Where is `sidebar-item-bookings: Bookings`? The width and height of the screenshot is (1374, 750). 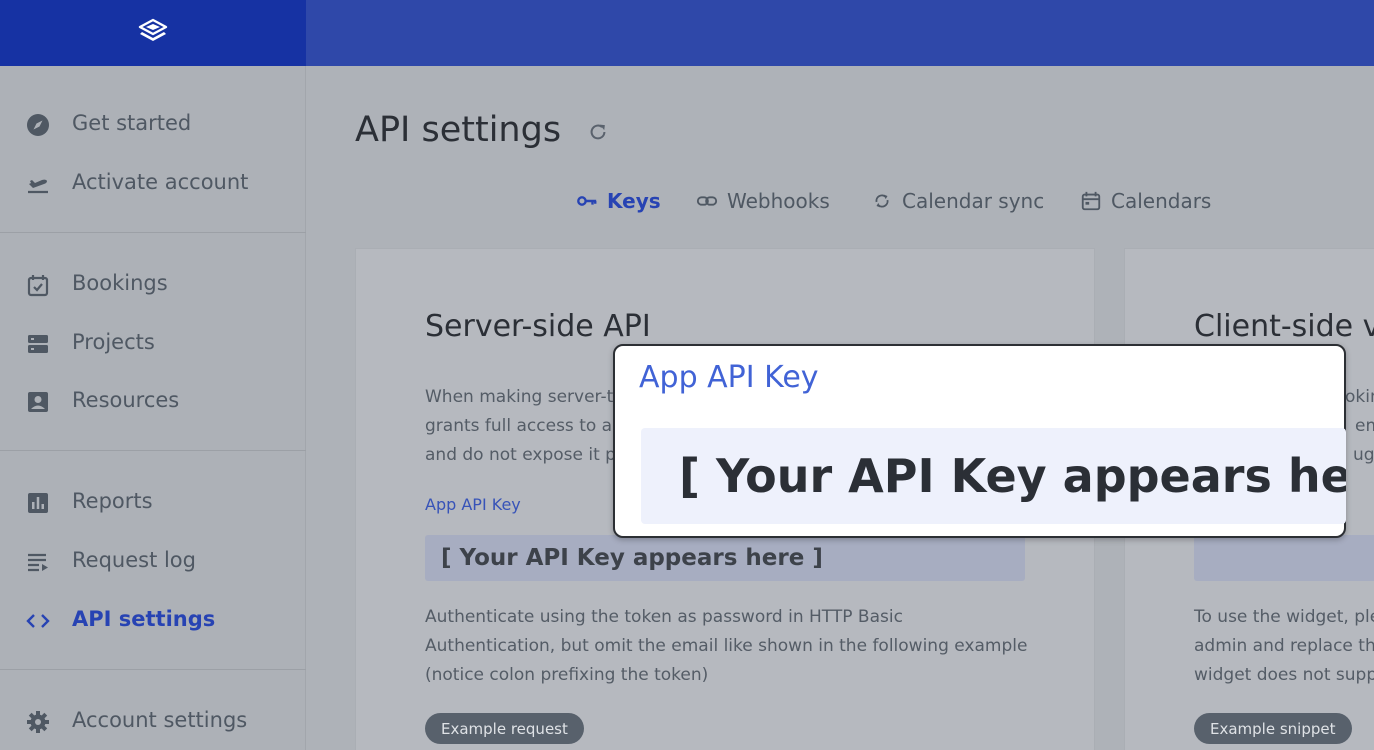
sidebar-item-bookings: Bookings is located at coordinates (153, 284).